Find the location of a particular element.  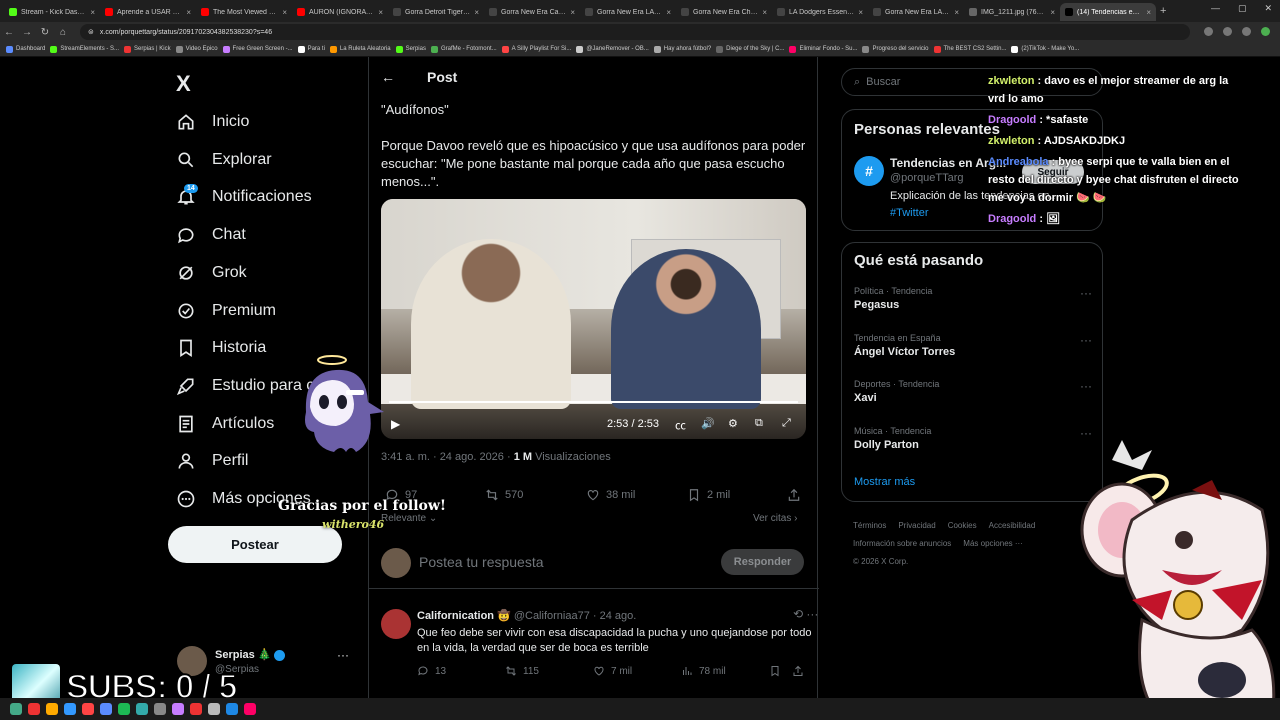

bookmark-action is located at coordinates (775, 671).